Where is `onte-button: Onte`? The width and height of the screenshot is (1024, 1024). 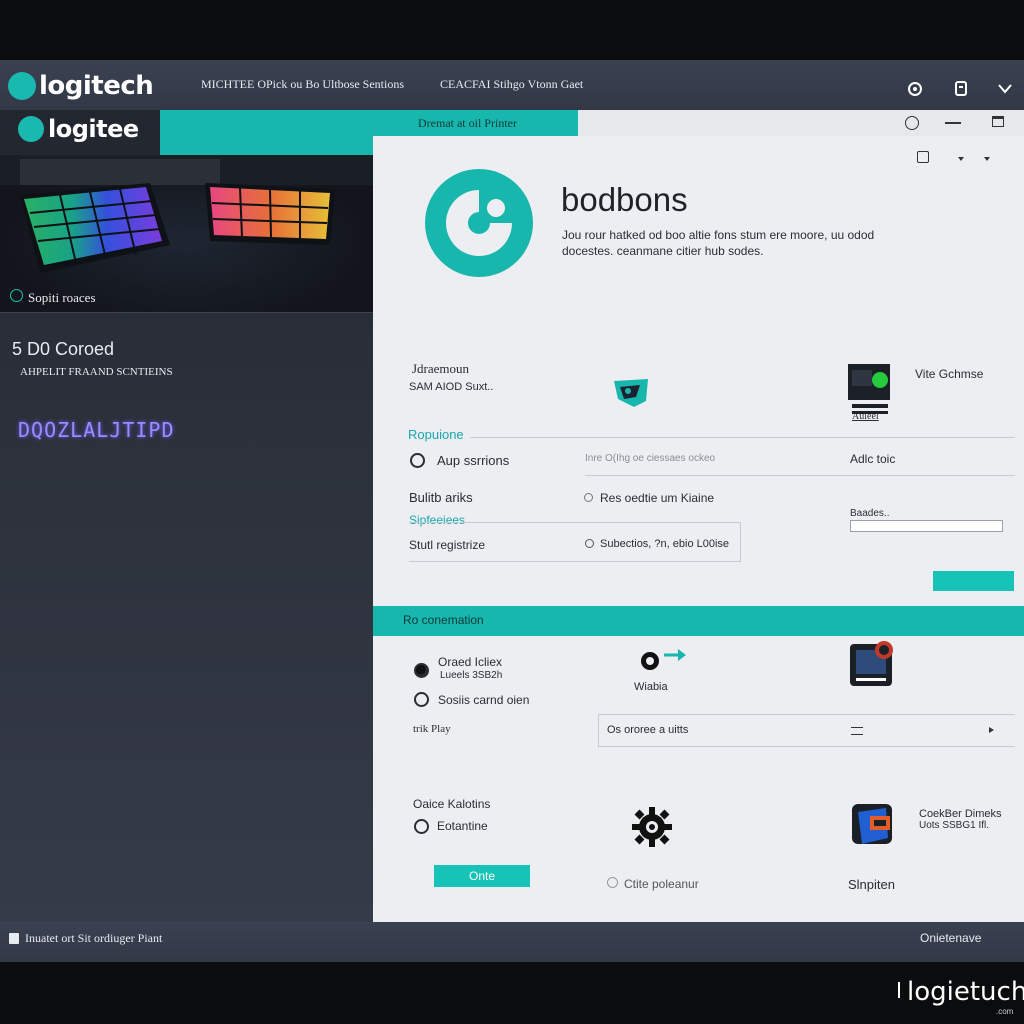 onte-button: Onte is located at coordinates (482, 876).